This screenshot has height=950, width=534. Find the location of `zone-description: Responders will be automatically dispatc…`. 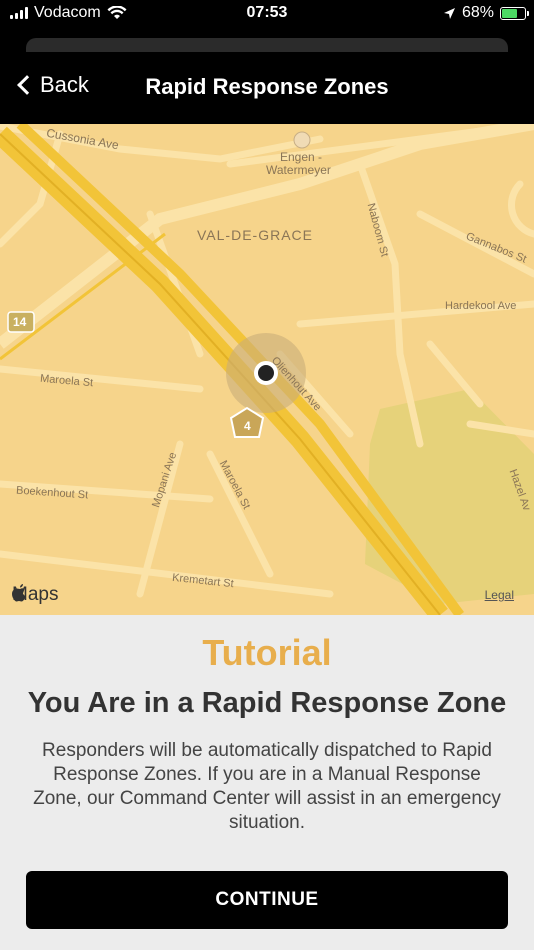

zone-description: Responders will be automatically dispatc… is located at coordinates (267, 786).